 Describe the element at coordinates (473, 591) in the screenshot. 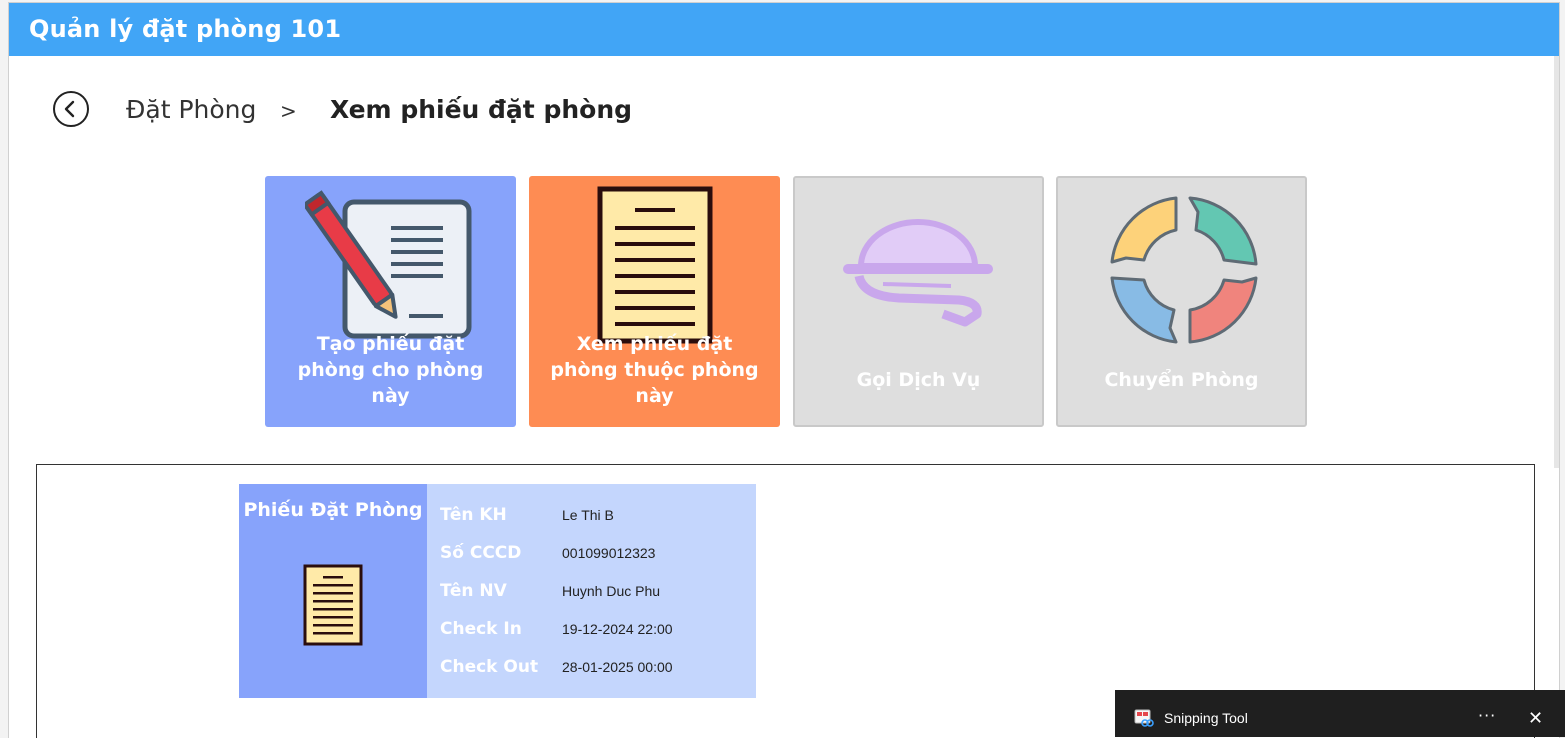

I see `detail-key: Tên NV` at that location.